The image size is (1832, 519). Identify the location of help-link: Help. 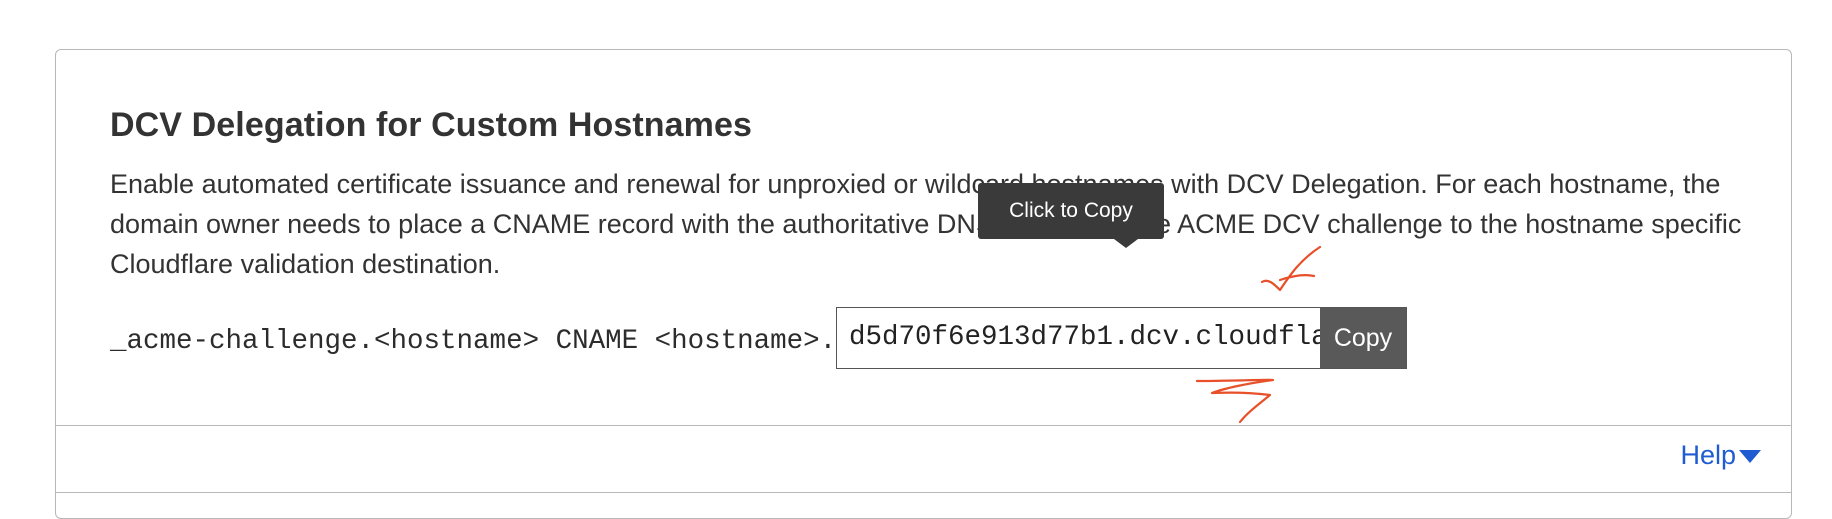
(1720, 455).